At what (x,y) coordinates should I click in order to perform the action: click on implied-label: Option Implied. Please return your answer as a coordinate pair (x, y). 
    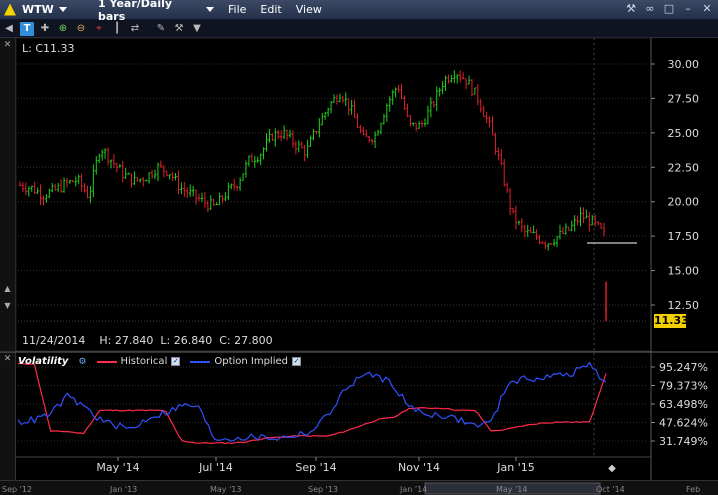
    Looking at the image, I should click on (251, 361).